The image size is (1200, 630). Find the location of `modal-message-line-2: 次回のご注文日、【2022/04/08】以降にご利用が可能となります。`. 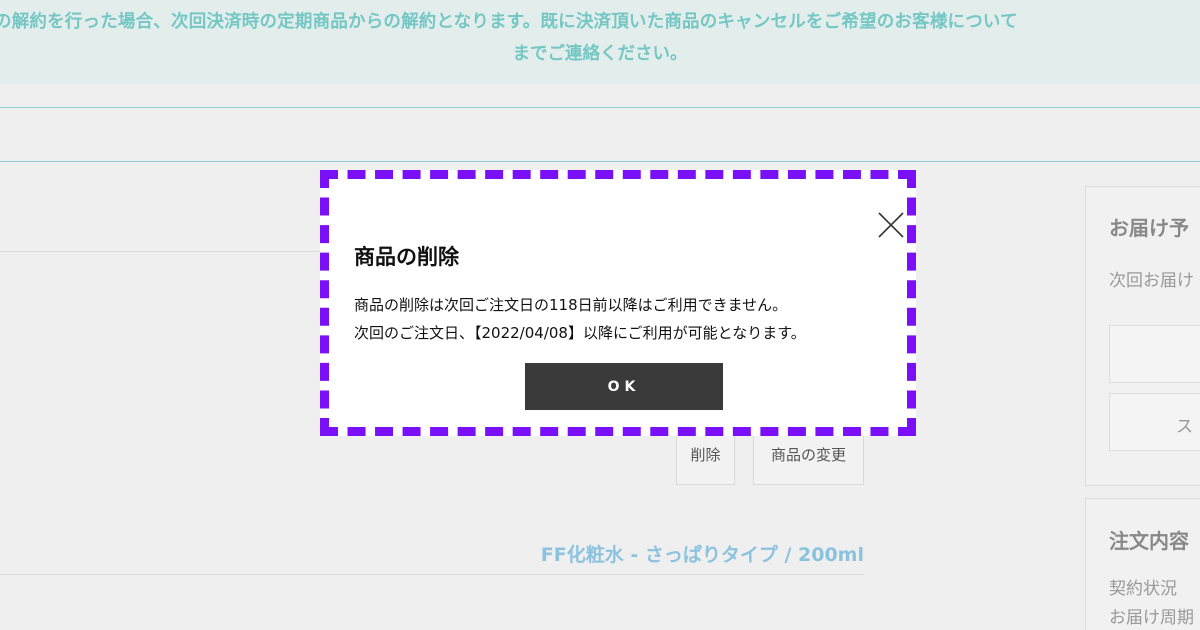

modal-message-line-2: 次回のご注文日、【2022/04/08】以降にご利用が可能となります。 is located at coordinates (580, 333).